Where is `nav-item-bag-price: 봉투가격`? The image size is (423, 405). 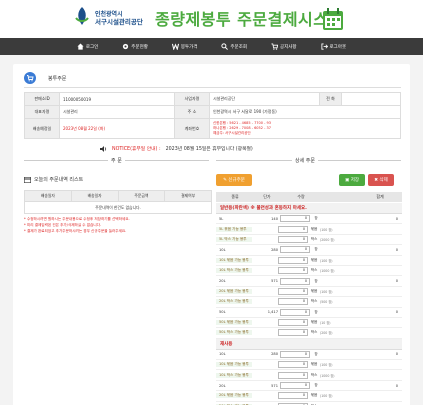
nav-item-bag-price: 봉투가격 is located at coordinates (185, 46).